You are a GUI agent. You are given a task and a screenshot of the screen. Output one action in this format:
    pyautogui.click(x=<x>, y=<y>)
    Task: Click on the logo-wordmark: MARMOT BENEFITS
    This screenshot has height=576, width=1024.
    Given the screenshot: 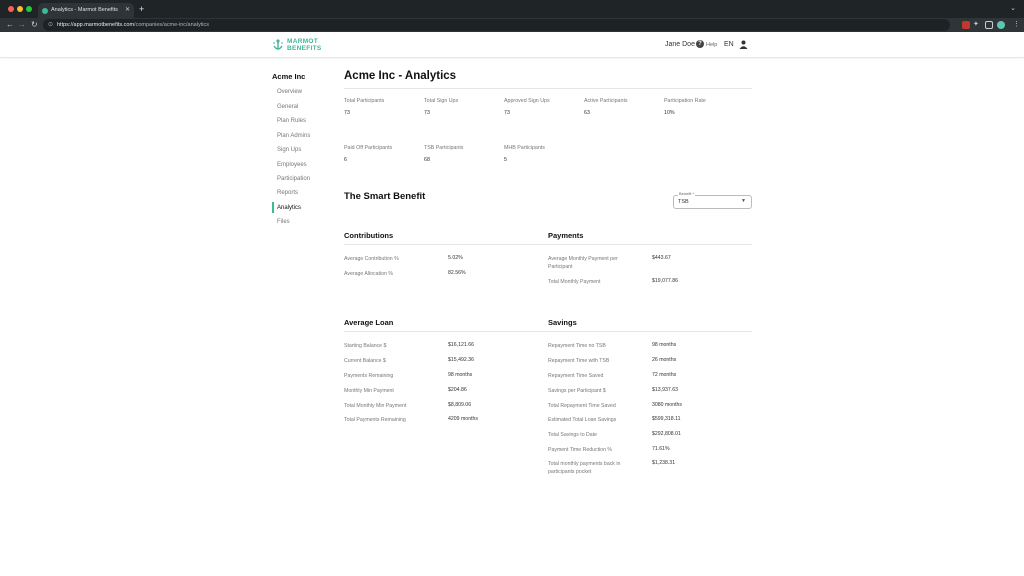 What is the action you would take?
    pyautogui.click(x=304, y=45)
    